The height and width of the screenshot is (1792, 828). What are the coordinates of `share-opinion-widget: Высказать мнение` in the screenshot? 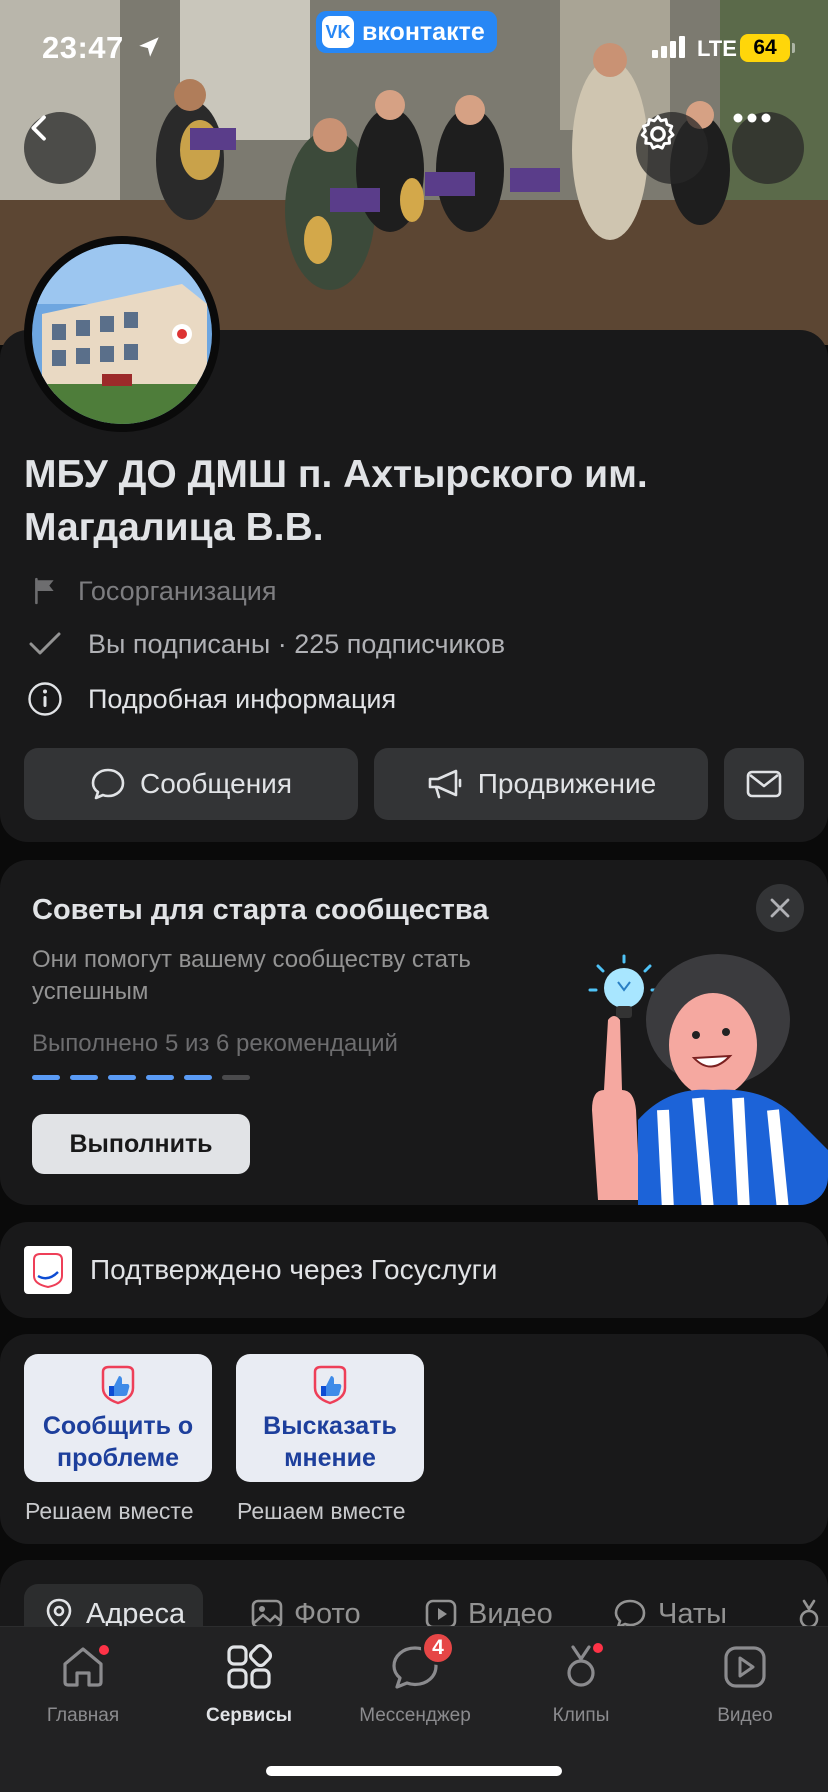 It's located at (330, 1418).